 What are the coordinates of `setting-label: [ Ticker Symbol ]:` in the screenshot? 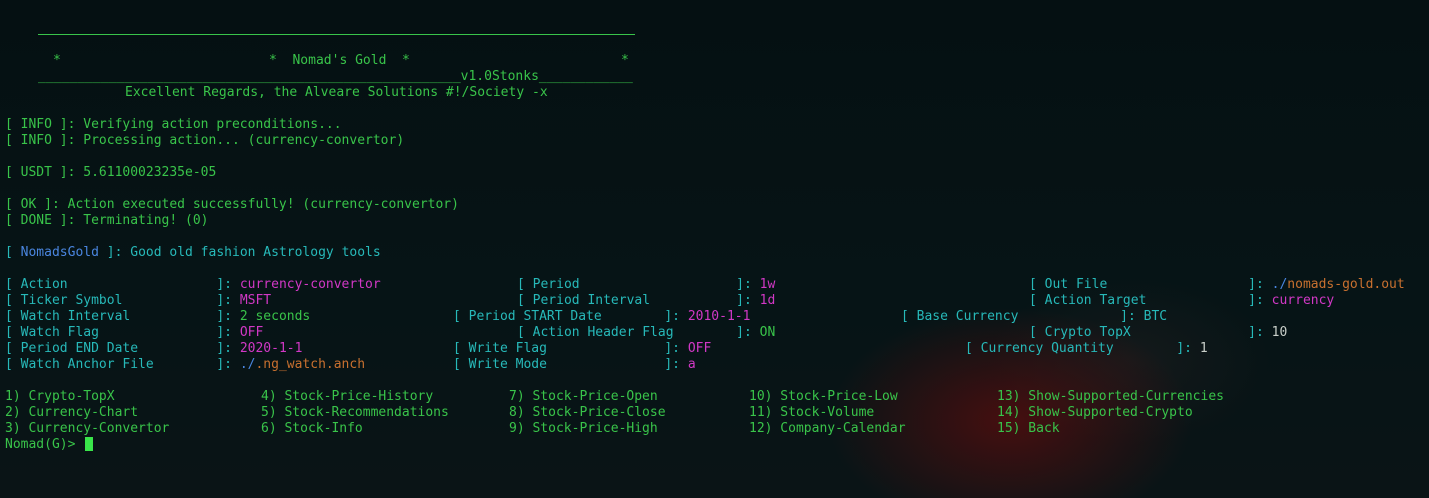 It's located at (122, 300).